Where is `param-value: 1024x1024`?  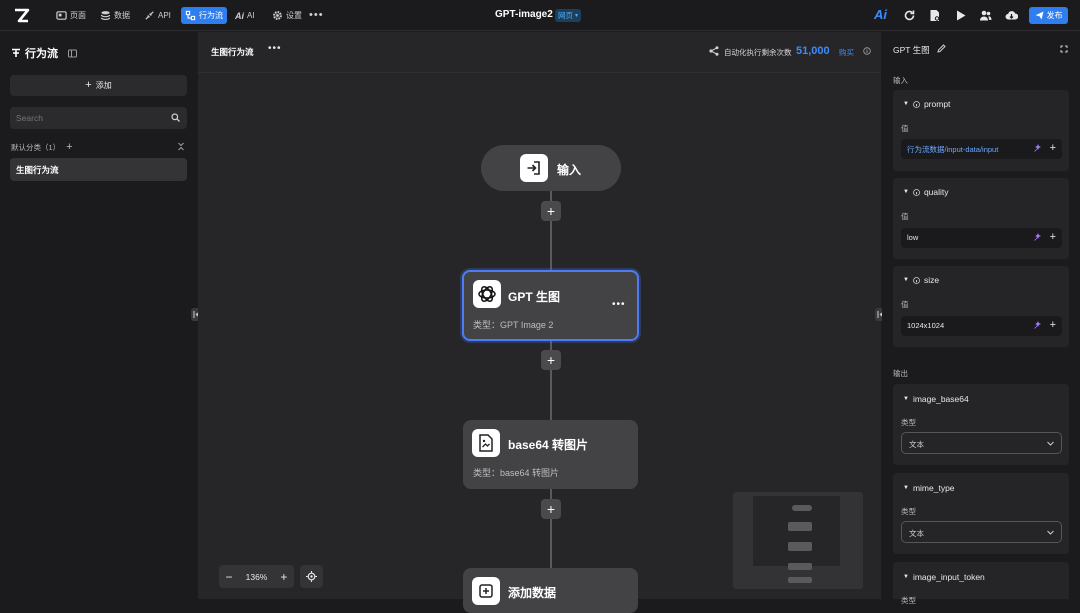
param-value: 1024x1024 is located at coordinates (926, 325).